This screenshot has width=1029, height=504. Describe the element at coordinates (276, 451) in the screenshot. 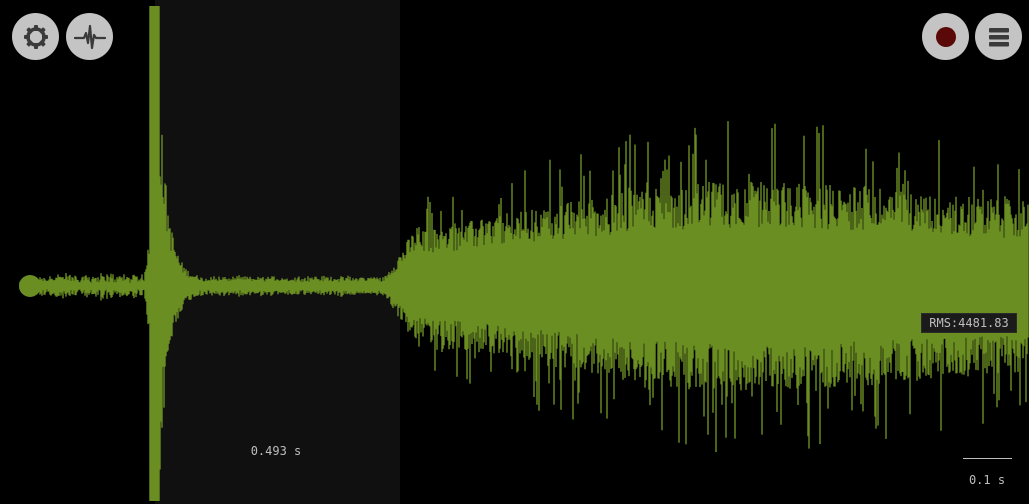

I see `selection-duration-label: 0.493 s` at that location.